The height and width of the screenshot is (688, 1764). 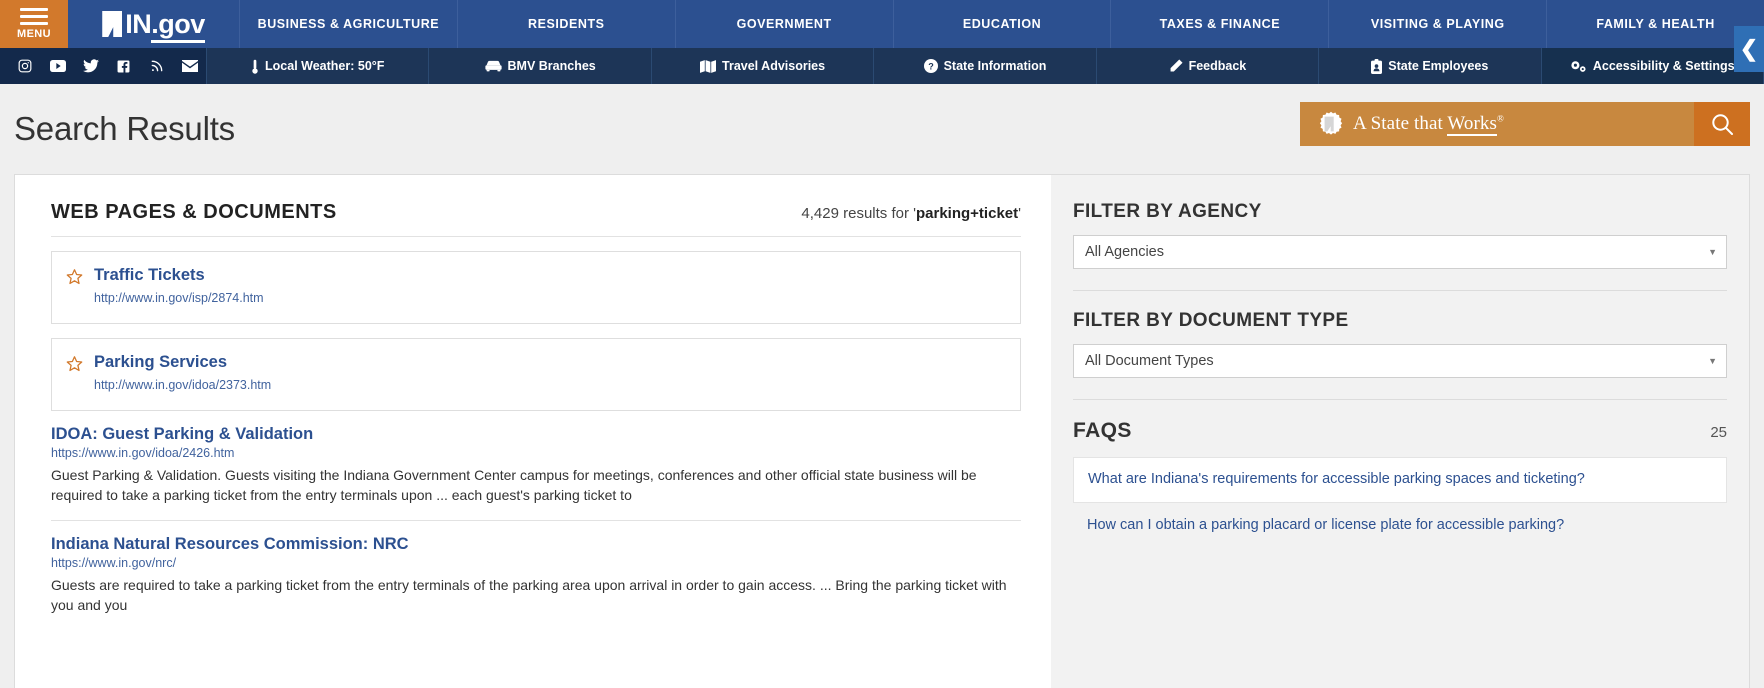 What do you see at coordinates (194, 212) in the screenshot?
I see `results-section-title: WEB PAGES & DOCUMENTS` at bounding box center [194, 212].